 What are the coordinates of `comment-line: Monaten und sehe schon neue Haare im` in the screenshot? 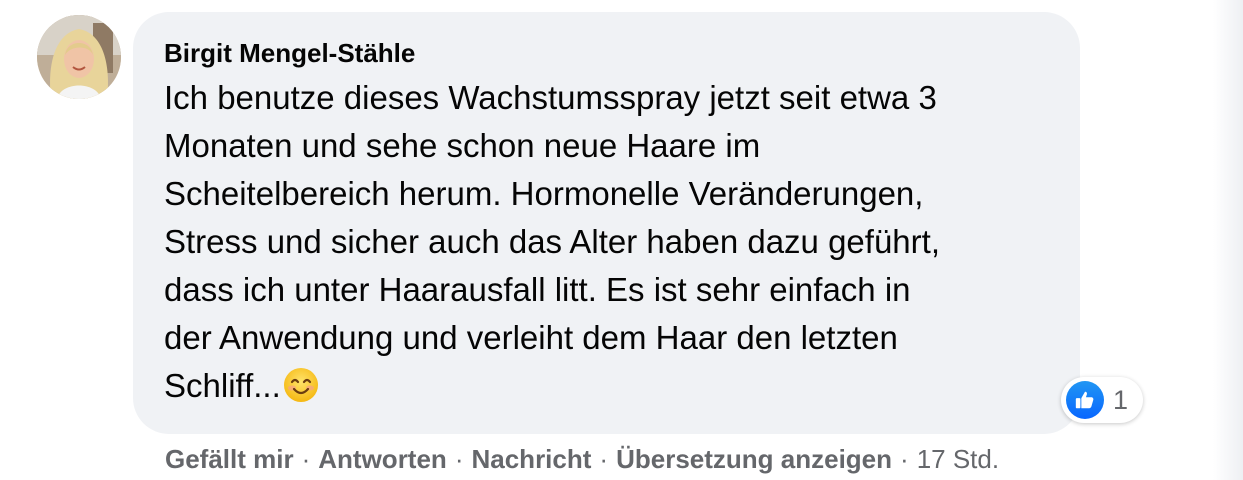 It's located at (462, 145).